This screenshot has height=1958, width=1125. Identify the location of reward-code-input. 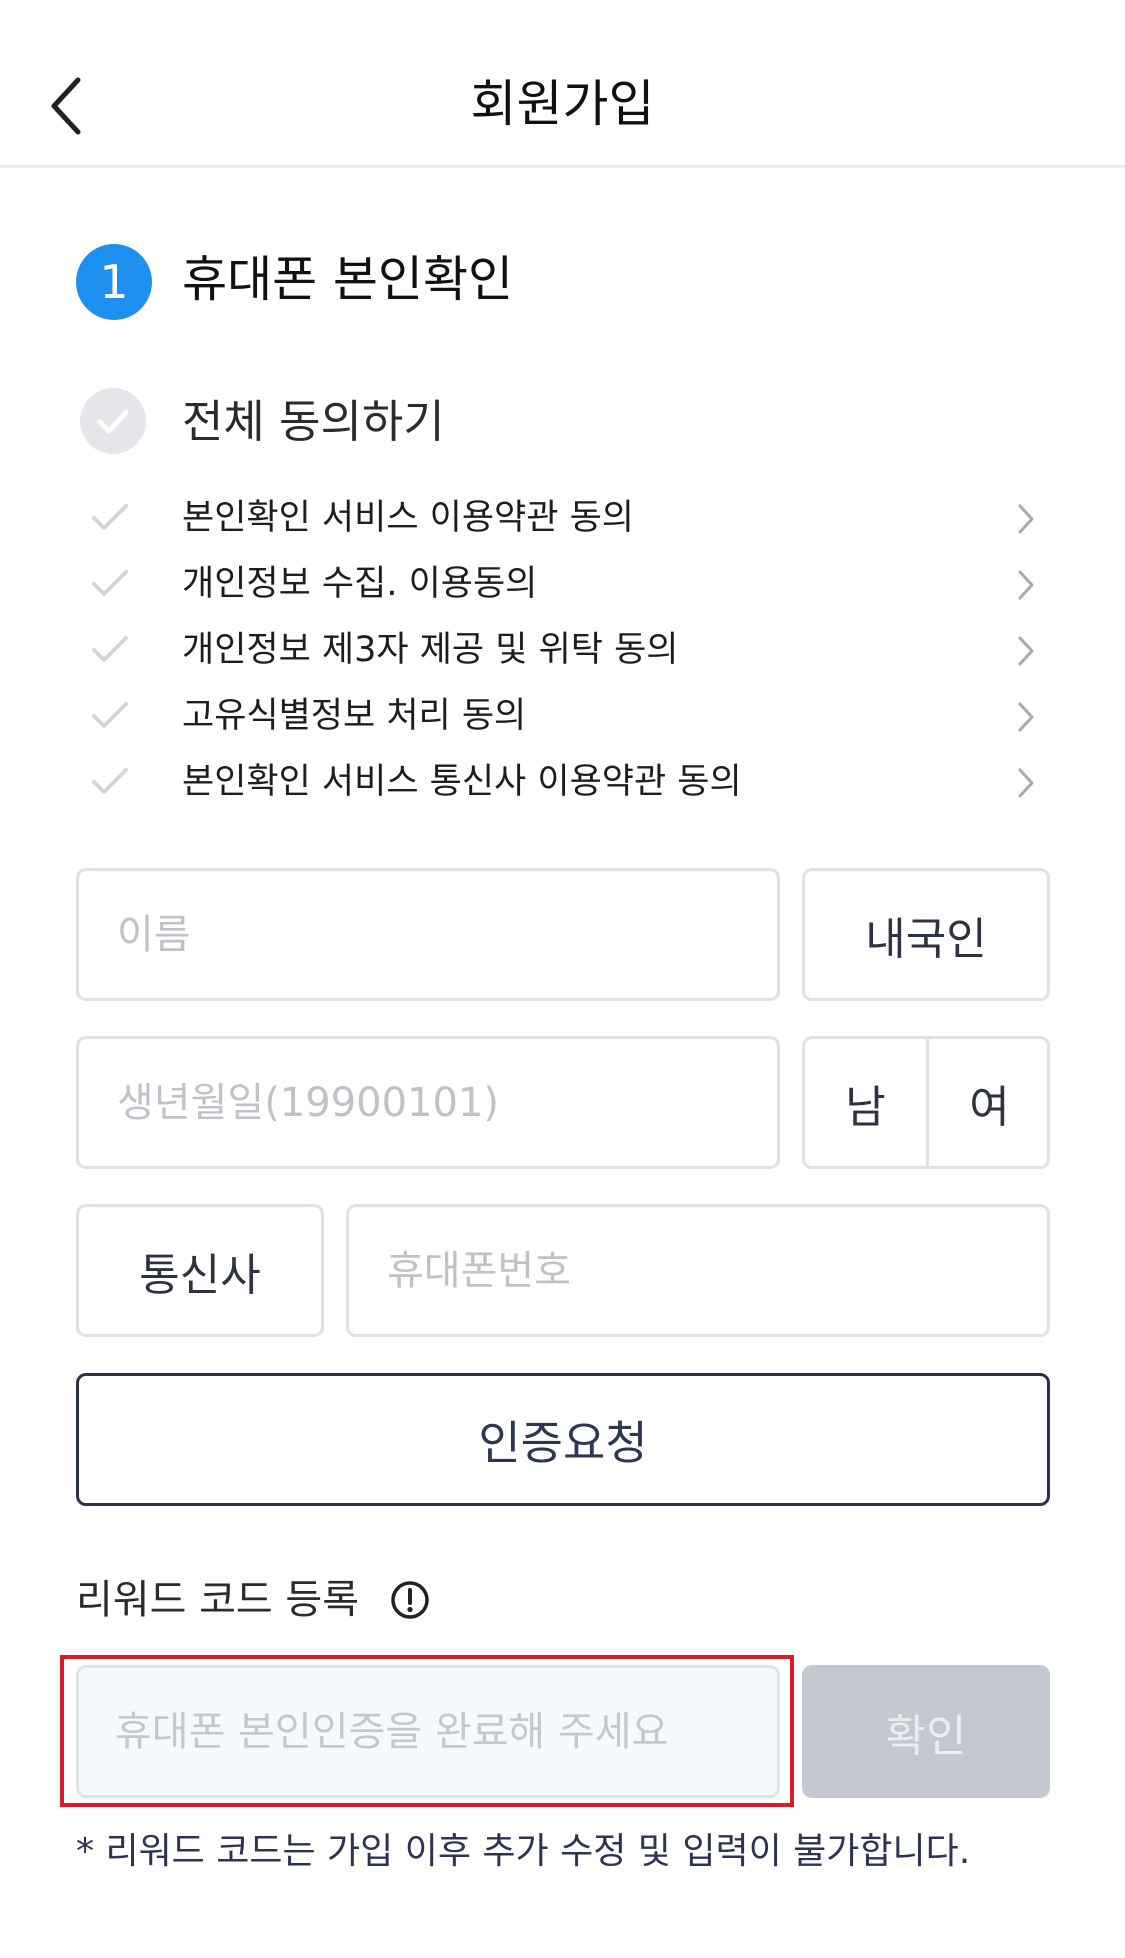
(428, 1731).